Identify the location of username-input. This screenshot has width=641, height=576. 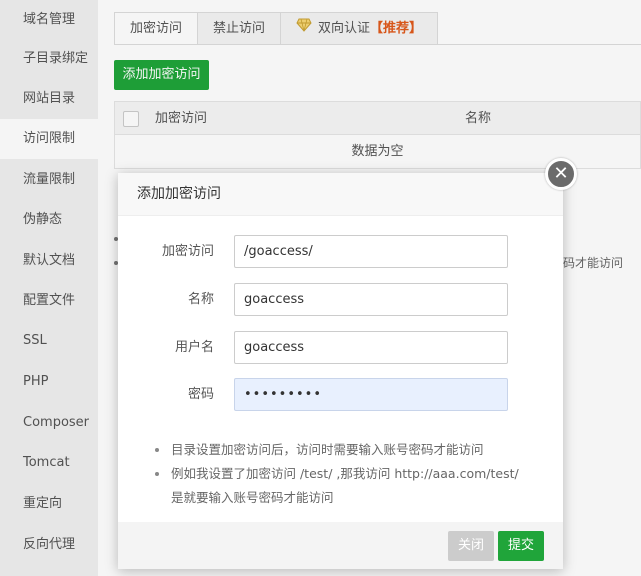
(371, 347).